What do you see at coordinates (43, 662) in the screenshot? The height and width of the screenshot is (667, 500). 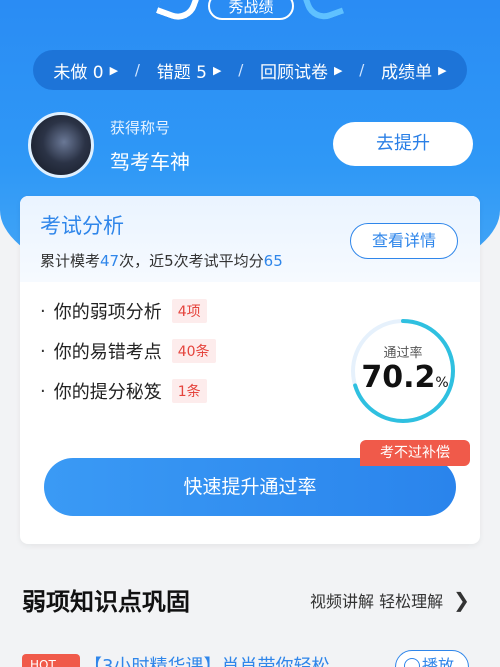 I see `hot-label: HOT` at bounding box center [43, 662].